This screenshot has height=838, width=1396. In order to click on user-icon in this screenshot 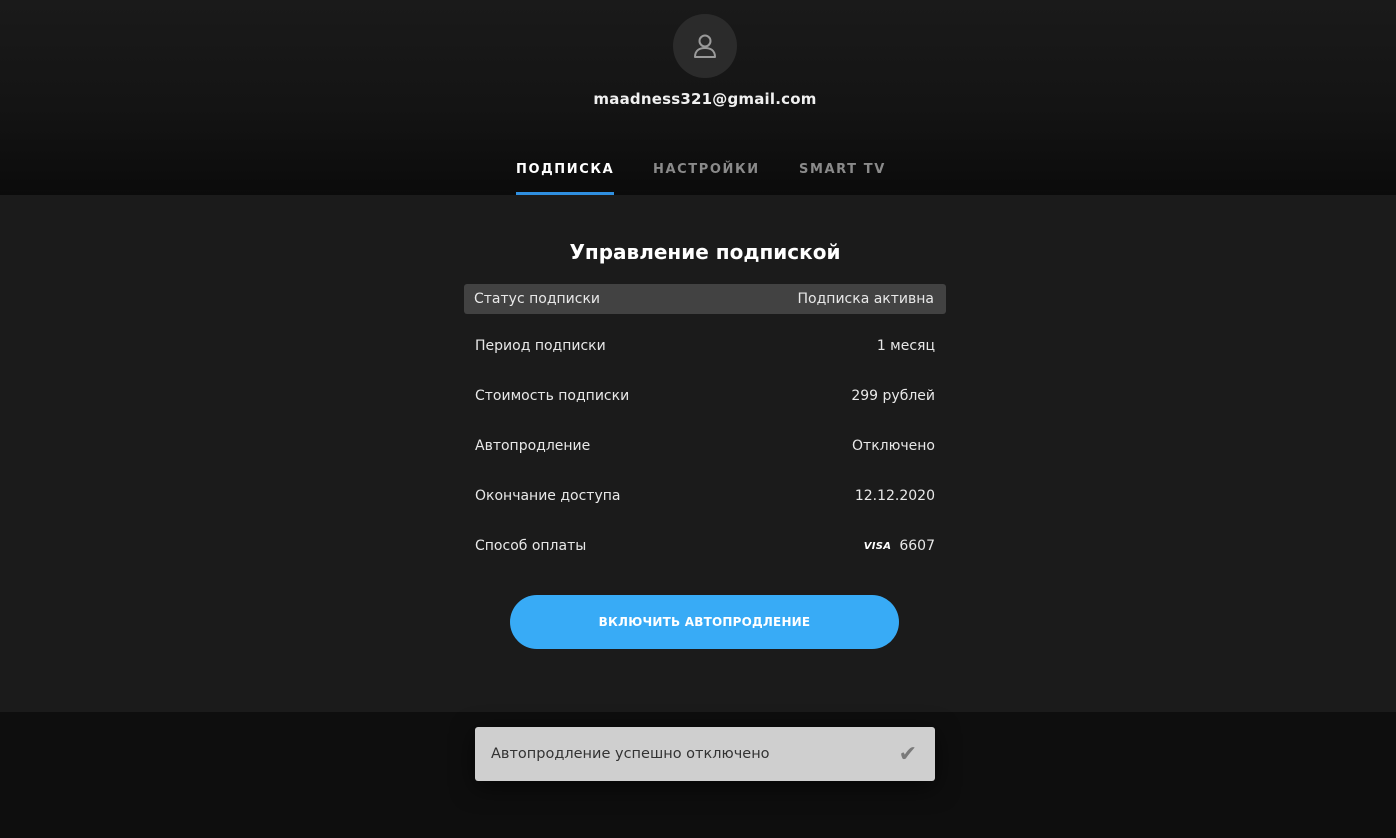, I will do `click(705, 46)`.